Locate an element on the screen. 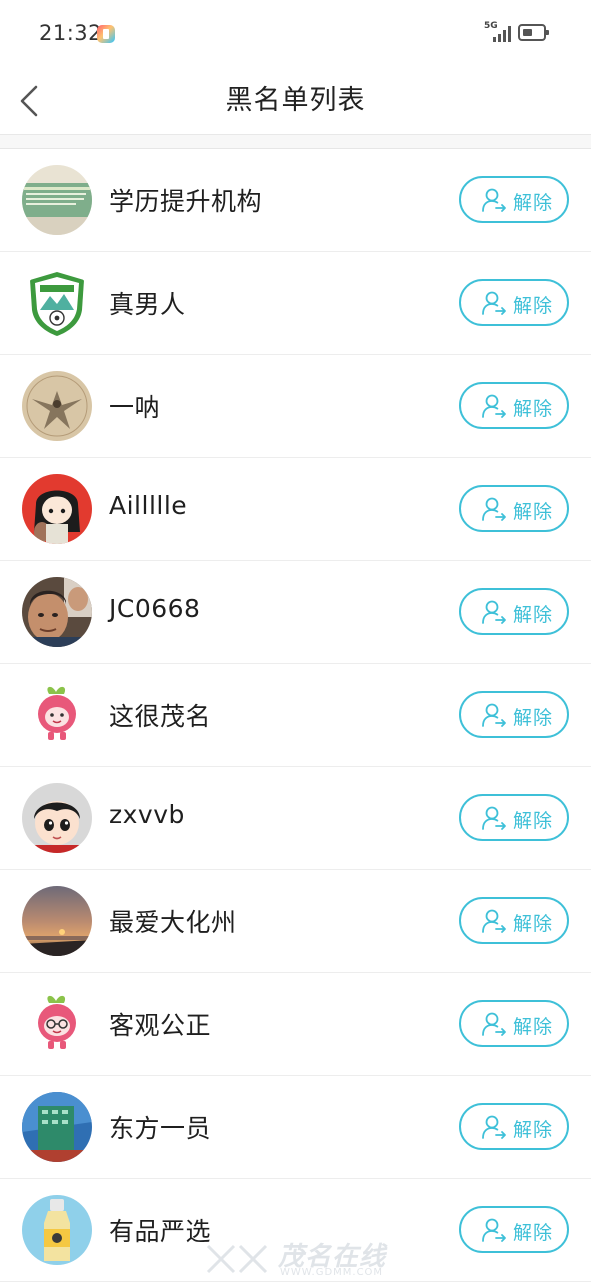  user-name: zxvvb is located at coordinates (147, 814).